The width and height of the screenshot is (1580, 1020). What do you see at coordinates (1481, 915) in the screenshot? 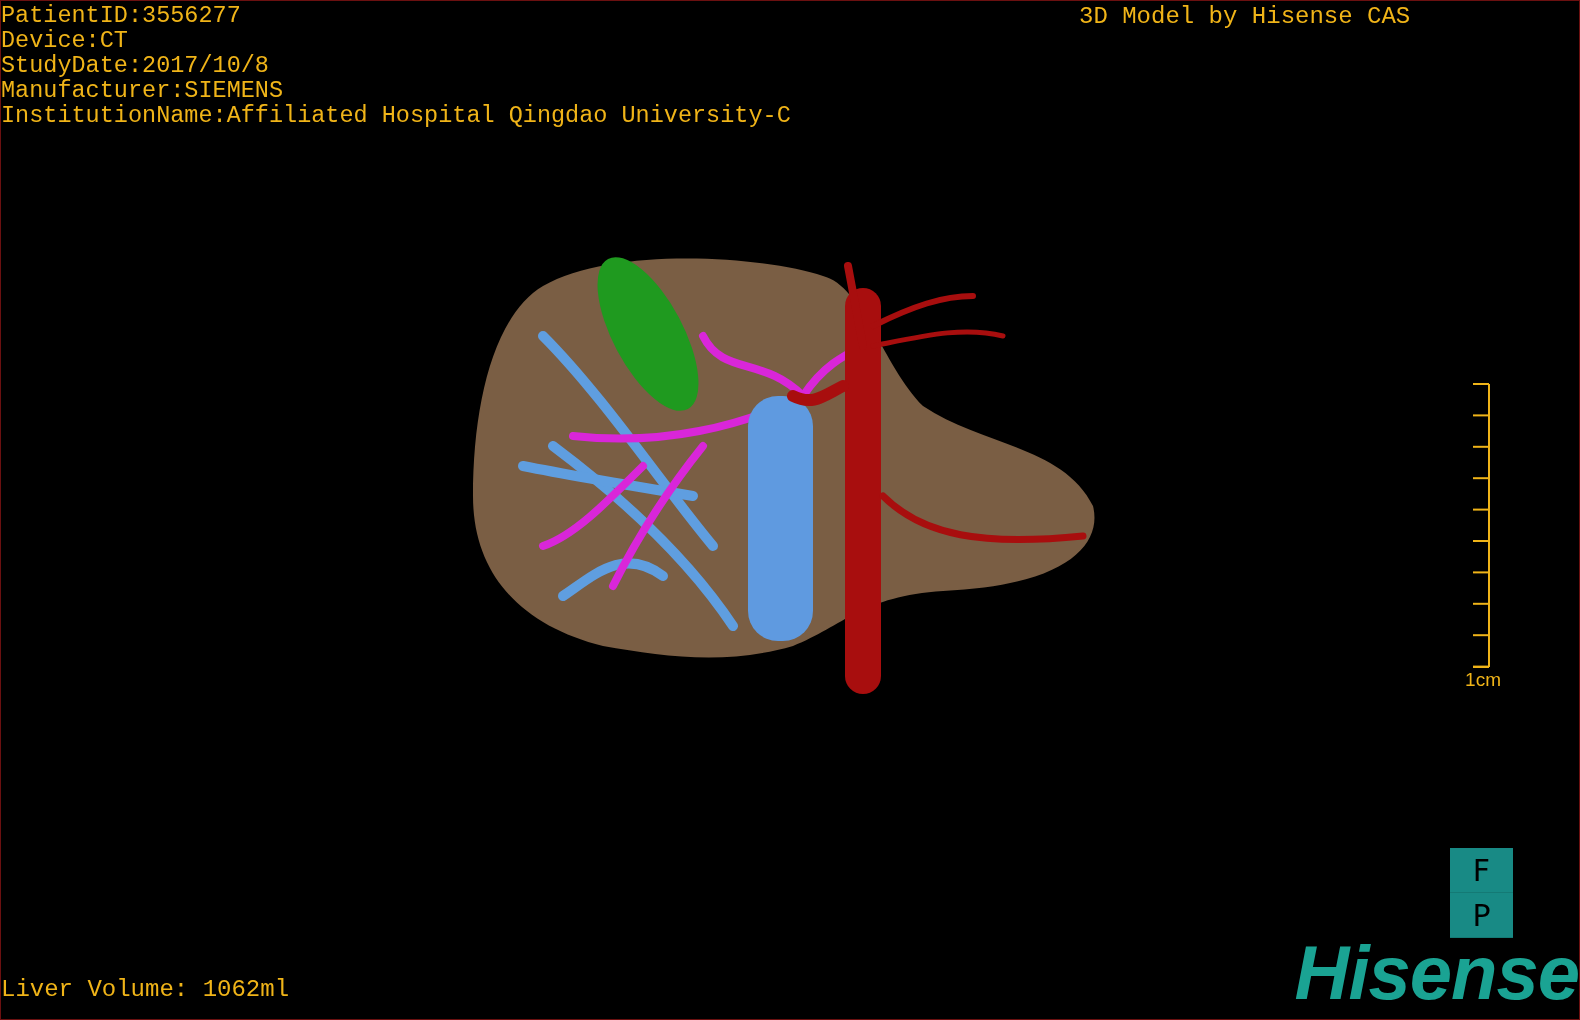
I see `orientation-cube-face: P` at bounding box center [1481, 915].